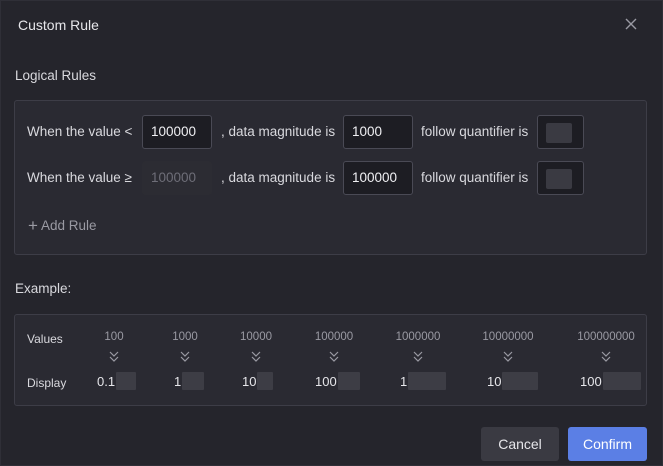 Image resolution: width=663 pixels, height=466 pixels. What do you see at coordinates (68, 225) in the screenshot?
I see `add-rule-label: Add Rule` at bounding box center [68, 225].